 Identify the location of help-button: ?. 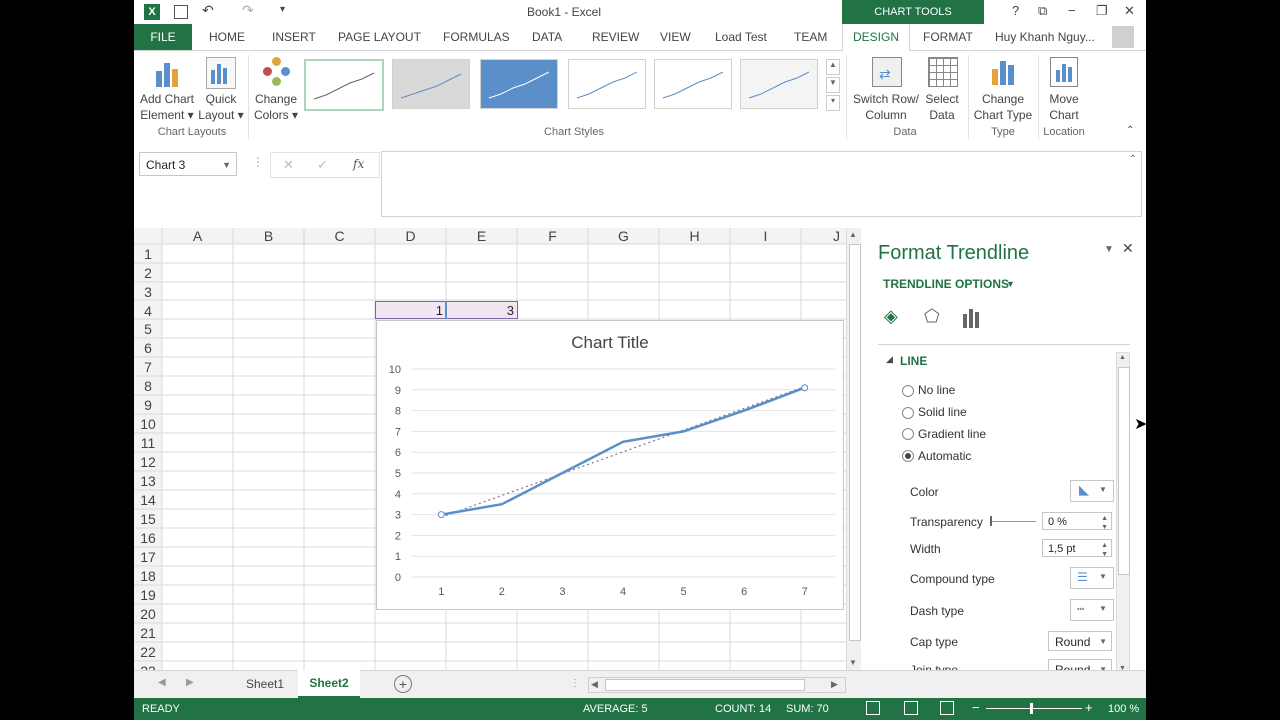
(1015, 10).